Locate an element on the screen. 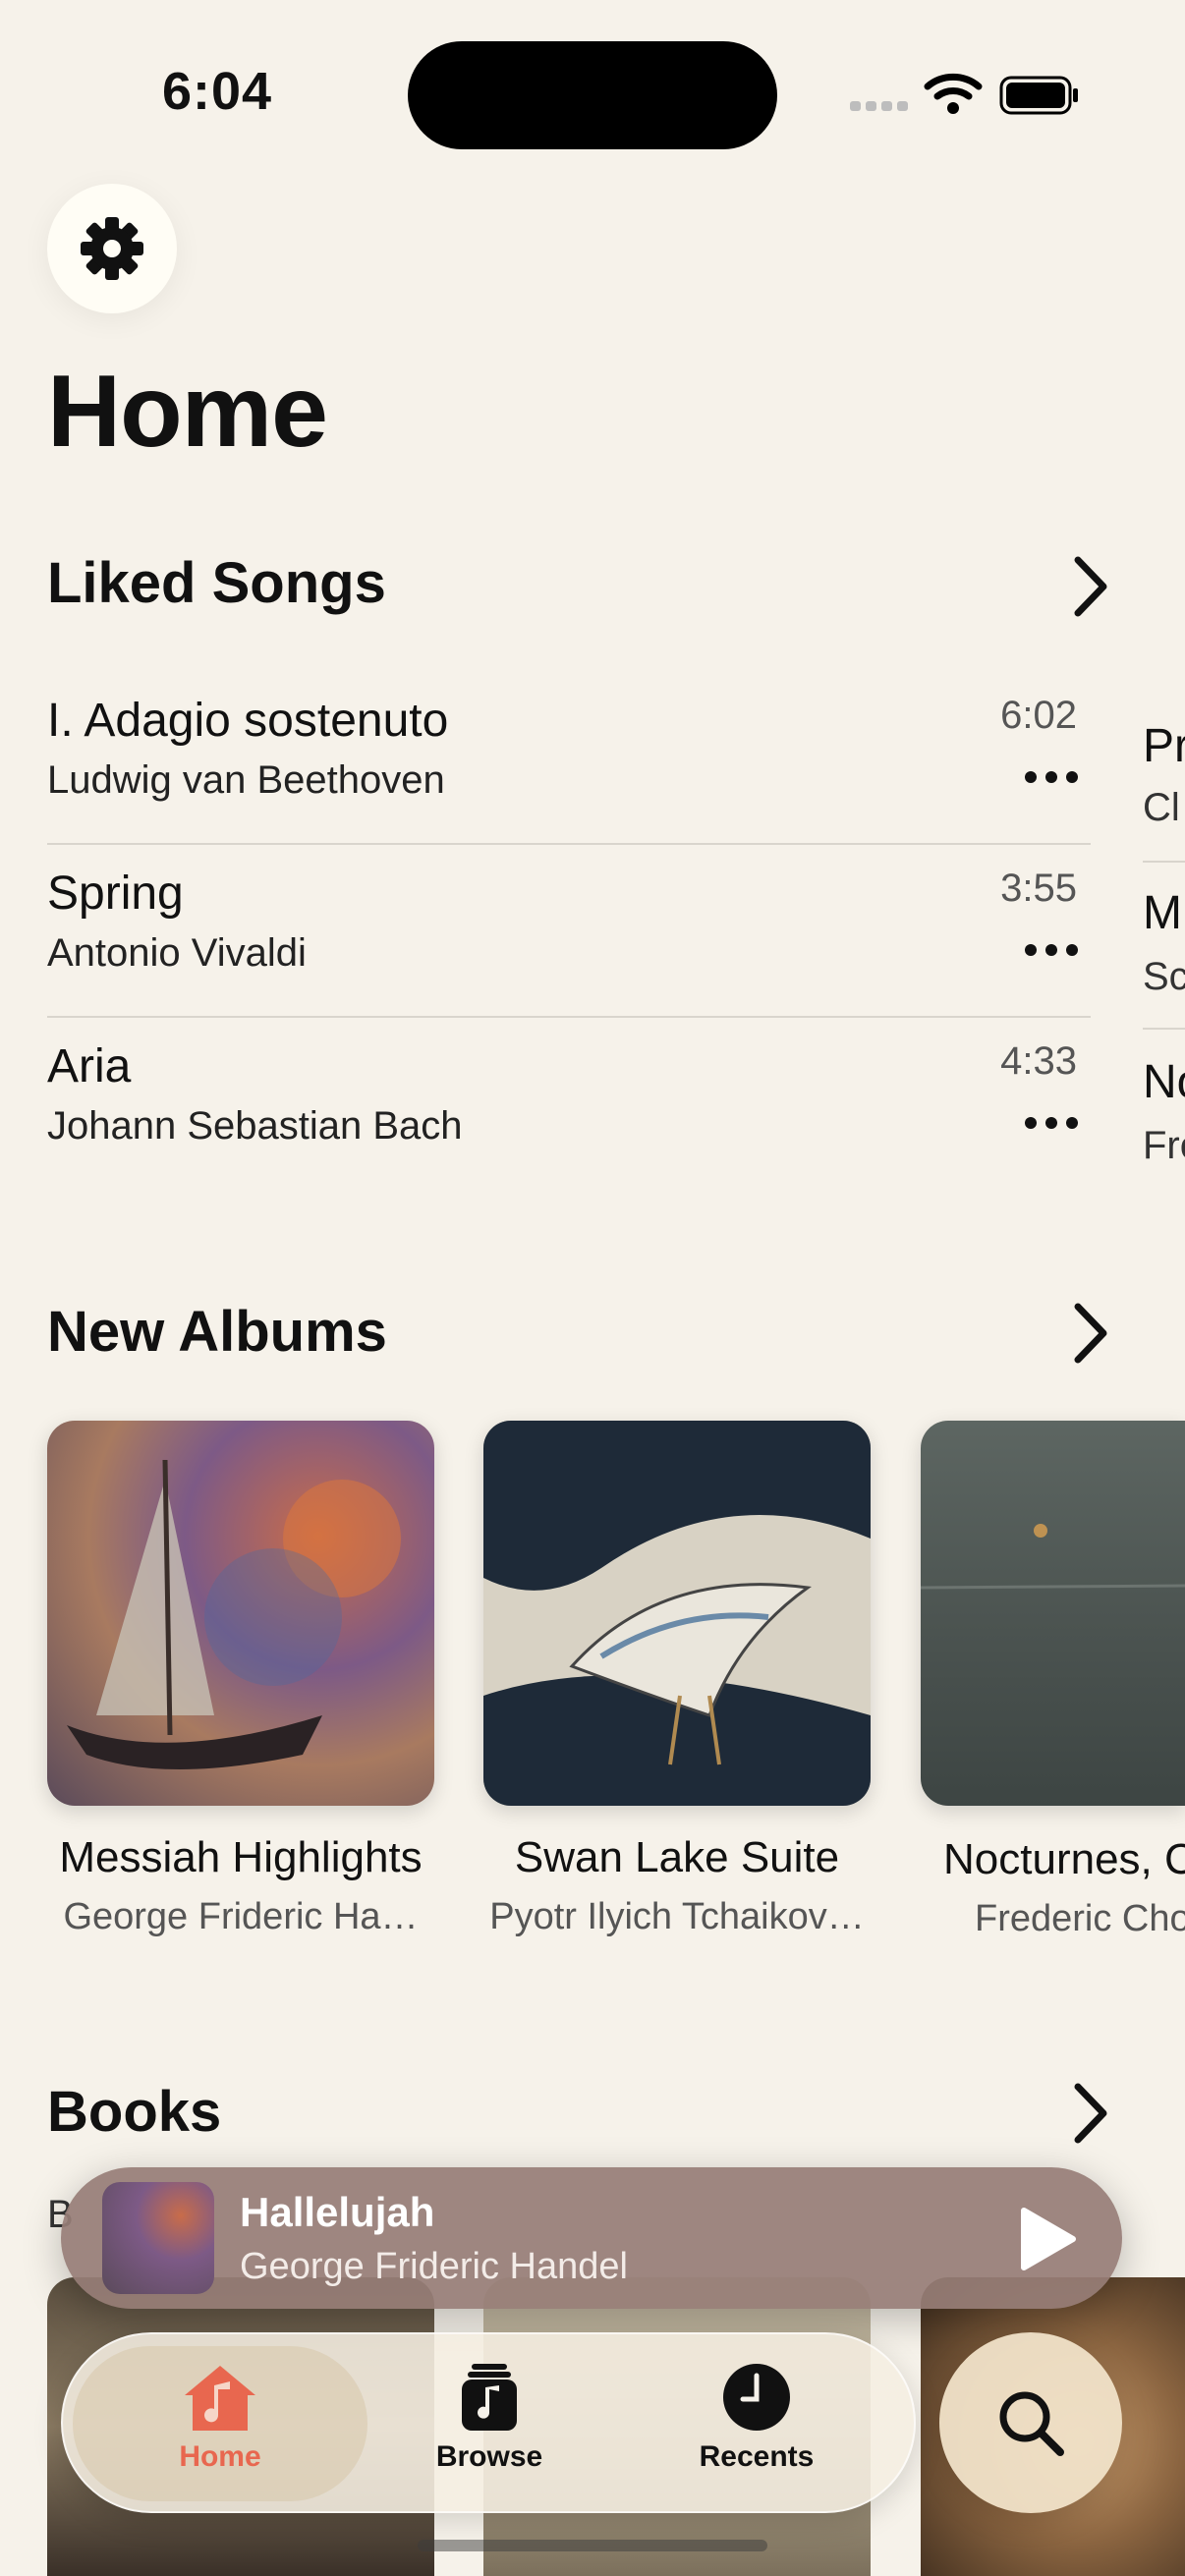 Image resolution: width=1185 pixels, height=2576 pixels. now-playing-artist: George Frideric Handel is located at coordinates (434, 2266).